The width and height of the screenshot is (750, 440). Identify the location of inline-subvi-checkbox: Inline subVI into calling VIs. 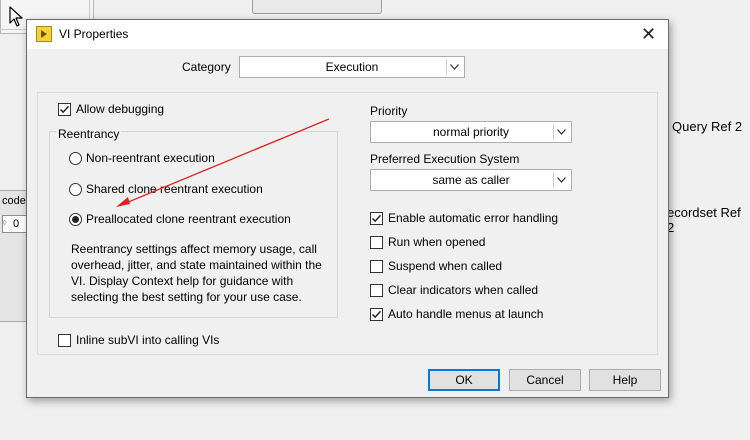
(138, 340).